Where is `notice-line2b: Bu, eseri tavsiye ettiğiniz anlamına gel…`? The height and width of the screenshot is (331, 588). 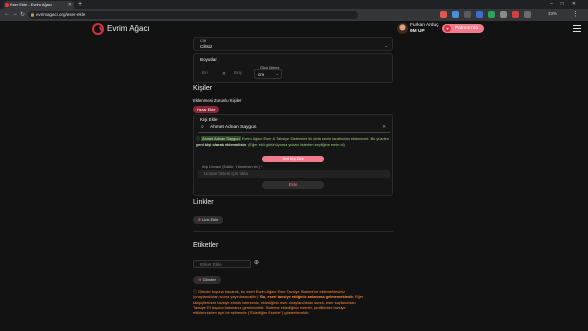
notice-line2b: Bu, eseri tavsiye ettiğiniz anlamına gel… is located at coordinates (307, 297).